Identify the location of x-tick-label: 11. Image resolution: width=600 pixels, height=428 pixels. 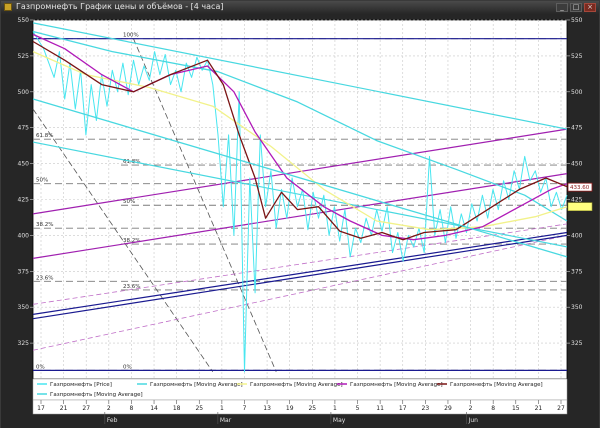
(380, 408).